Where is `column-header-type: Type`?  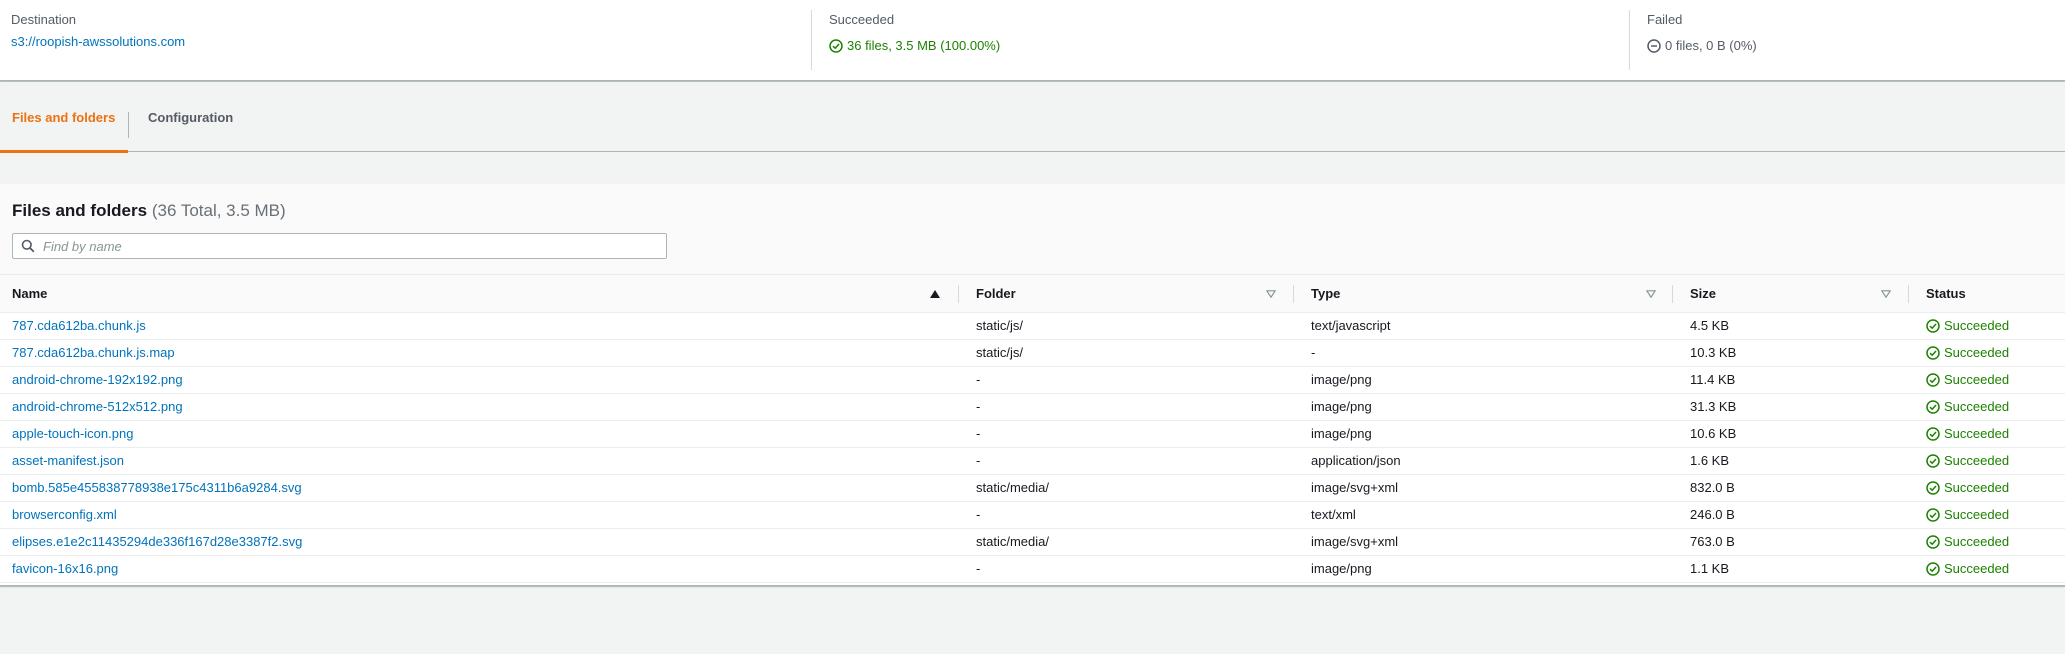 column-header-type: Type is located at coordinates (1325, 294).